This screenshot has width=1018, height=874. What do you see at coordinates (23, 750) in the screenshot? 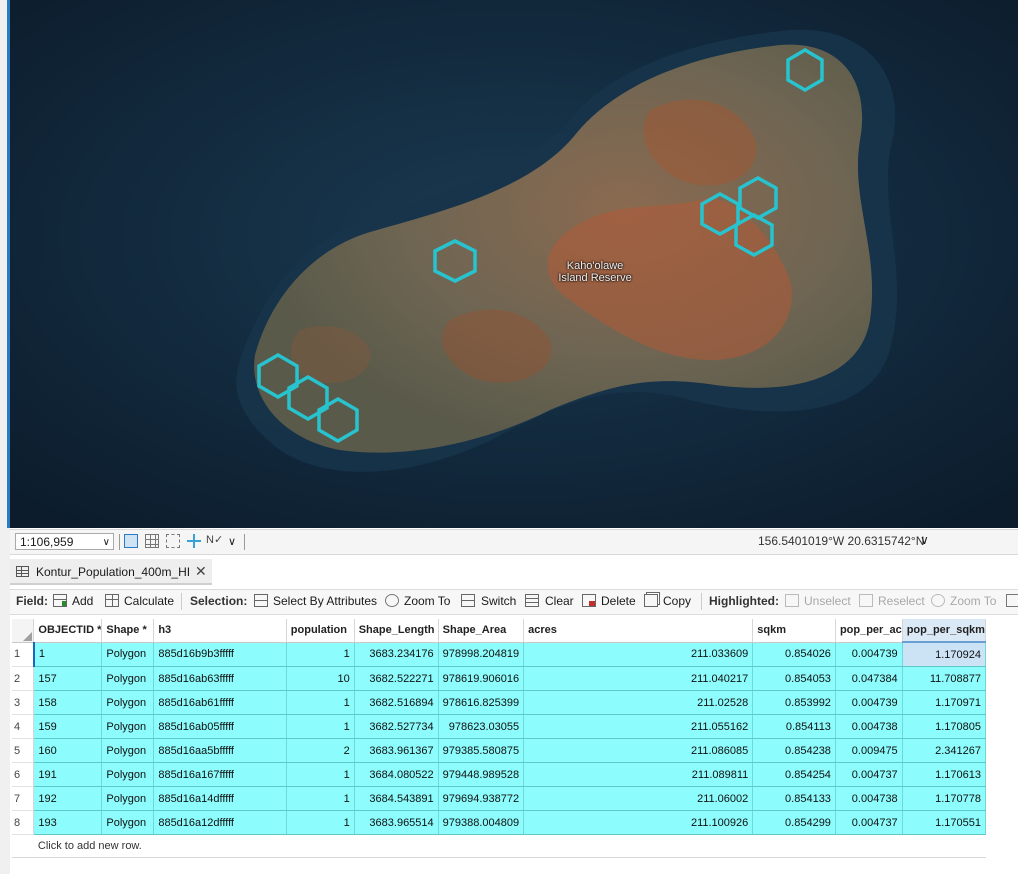
I see `row-number: 5` at bounding box center [23, 750].